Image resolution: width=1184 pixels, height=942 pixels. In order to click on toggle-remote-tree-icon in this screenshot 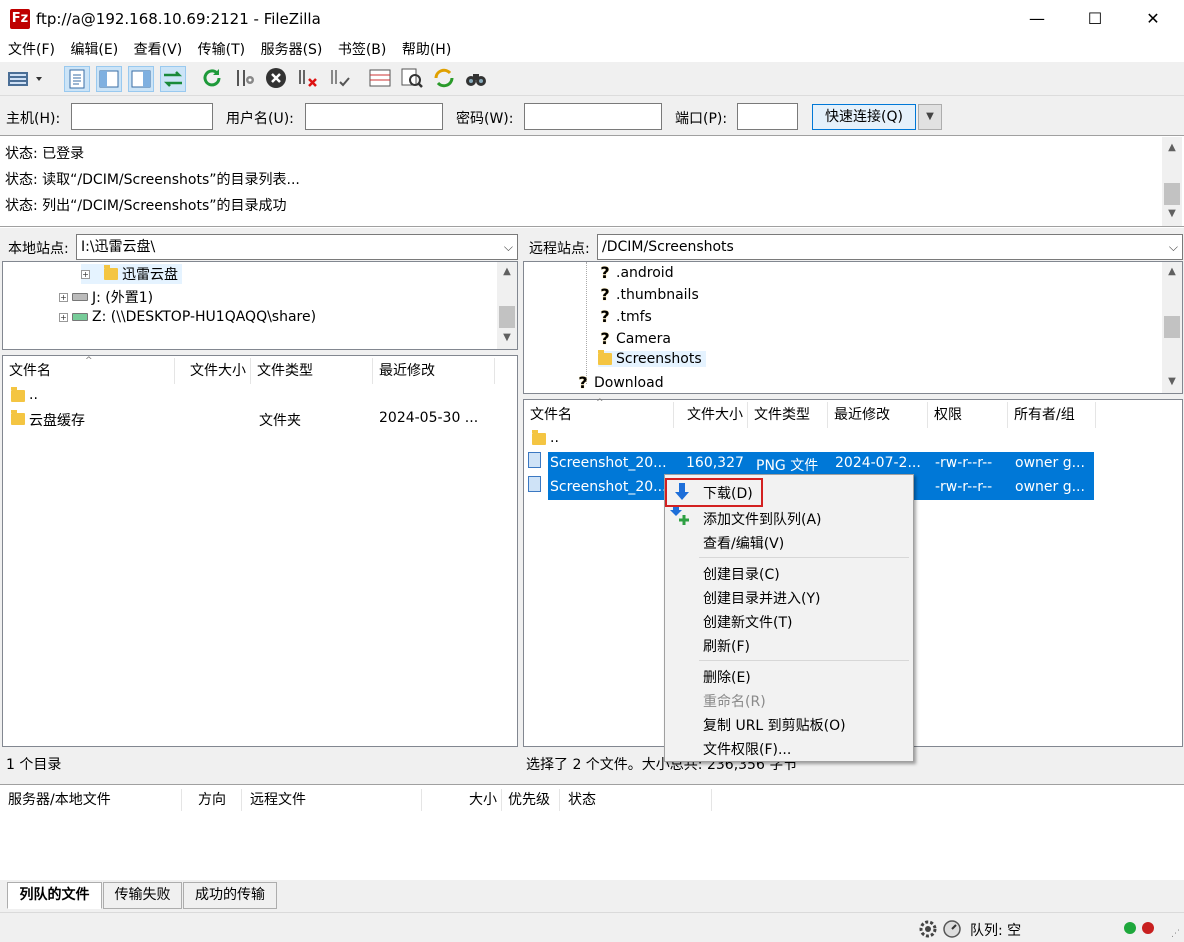, I will do `click(141, 79)`.